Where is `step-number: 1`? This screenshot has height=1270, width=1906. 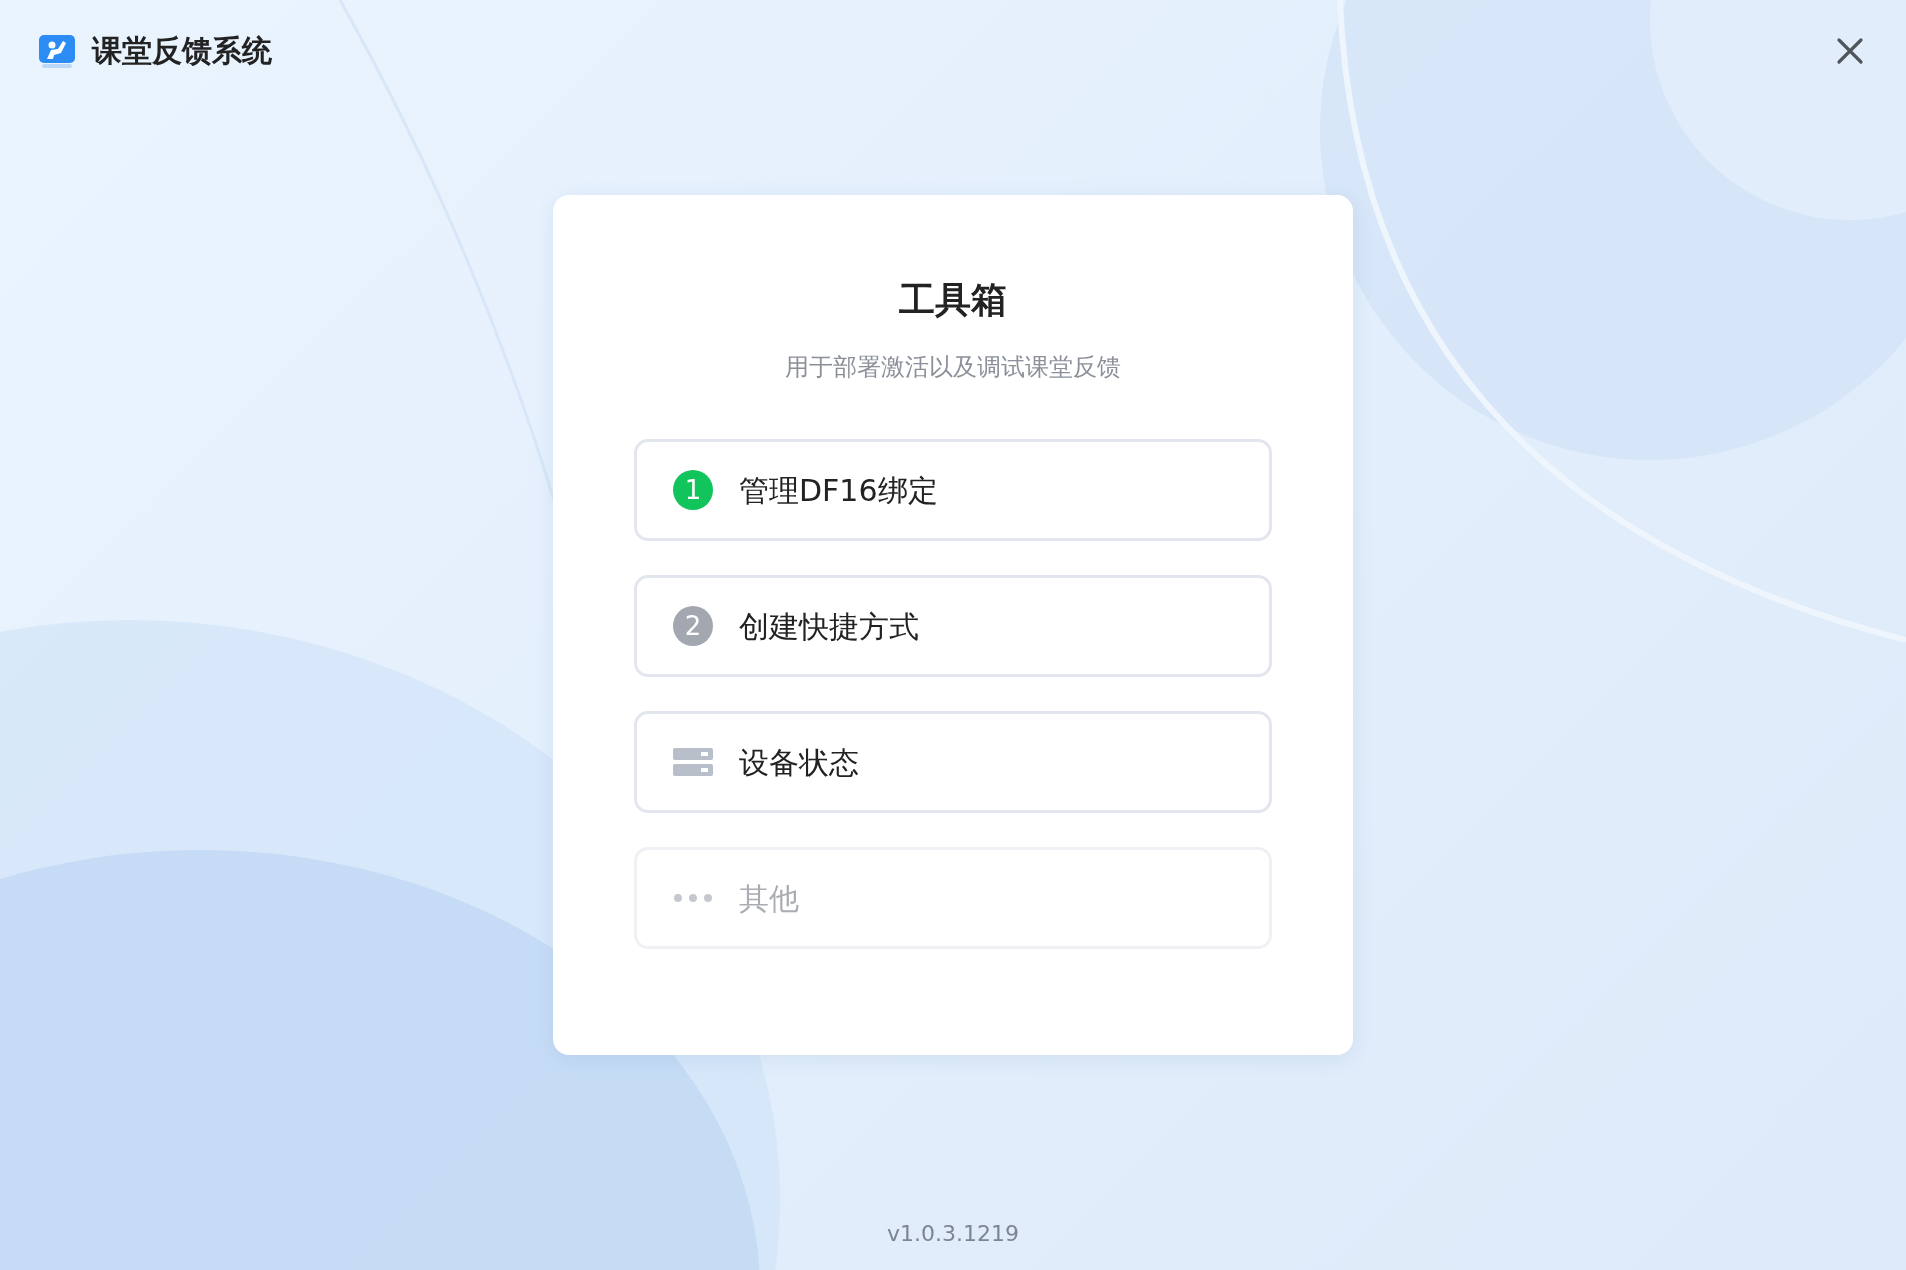 step-number: 1 is located at coordinates (693, 490).